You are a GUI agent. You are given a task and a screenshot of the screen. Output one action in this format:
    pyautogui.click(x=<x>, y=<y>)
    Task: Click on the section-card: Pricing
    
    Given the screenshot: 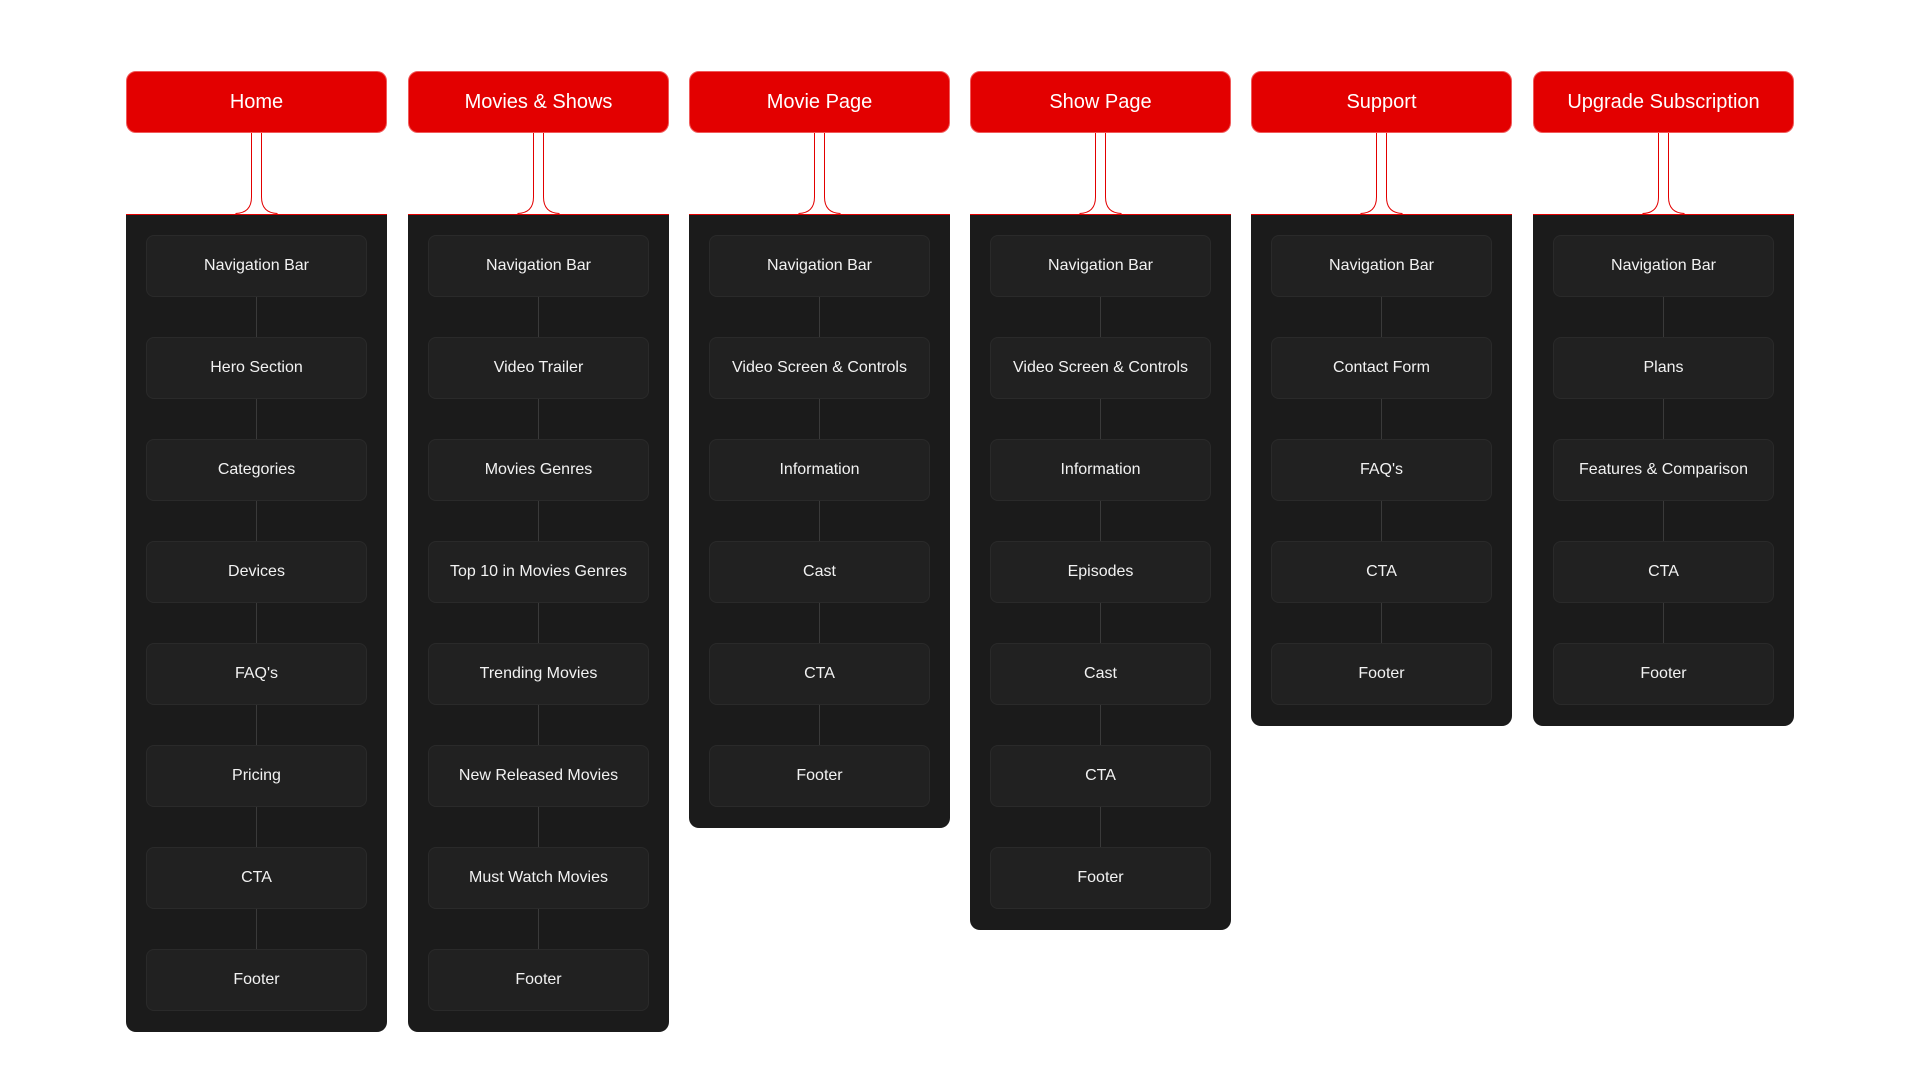 What is the action you would take?
    pyautogui.click(x=256, y=776)
    